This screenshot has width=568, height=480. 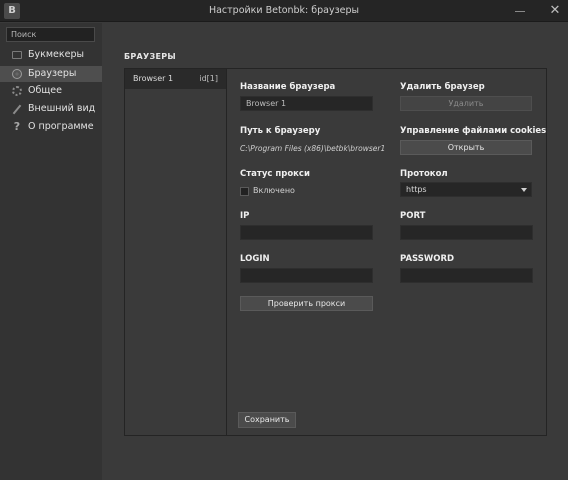 I want to click on browser-name-field: Browser 1, so click(x=306, y=103).